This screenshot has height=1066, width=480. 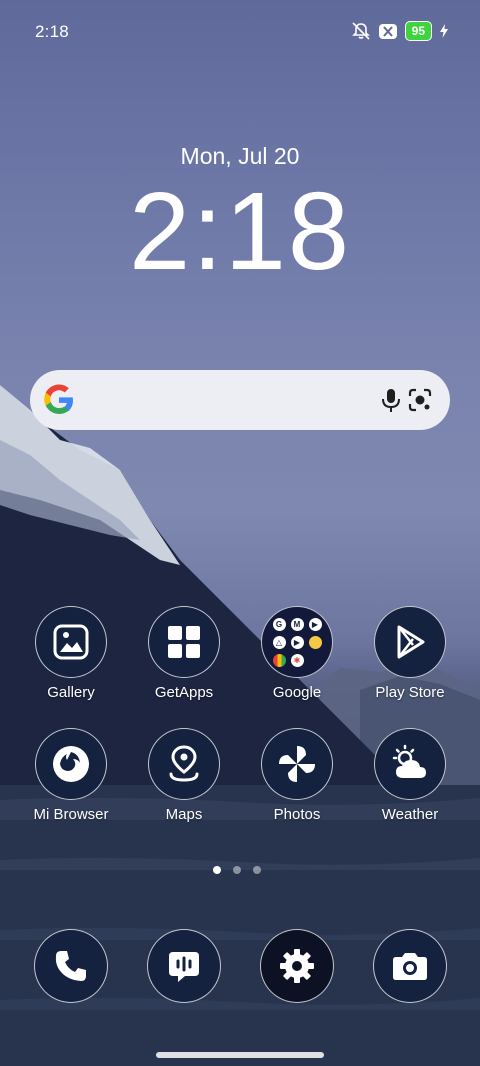 I want to click on dock-settings, so click(x=297, y=966).